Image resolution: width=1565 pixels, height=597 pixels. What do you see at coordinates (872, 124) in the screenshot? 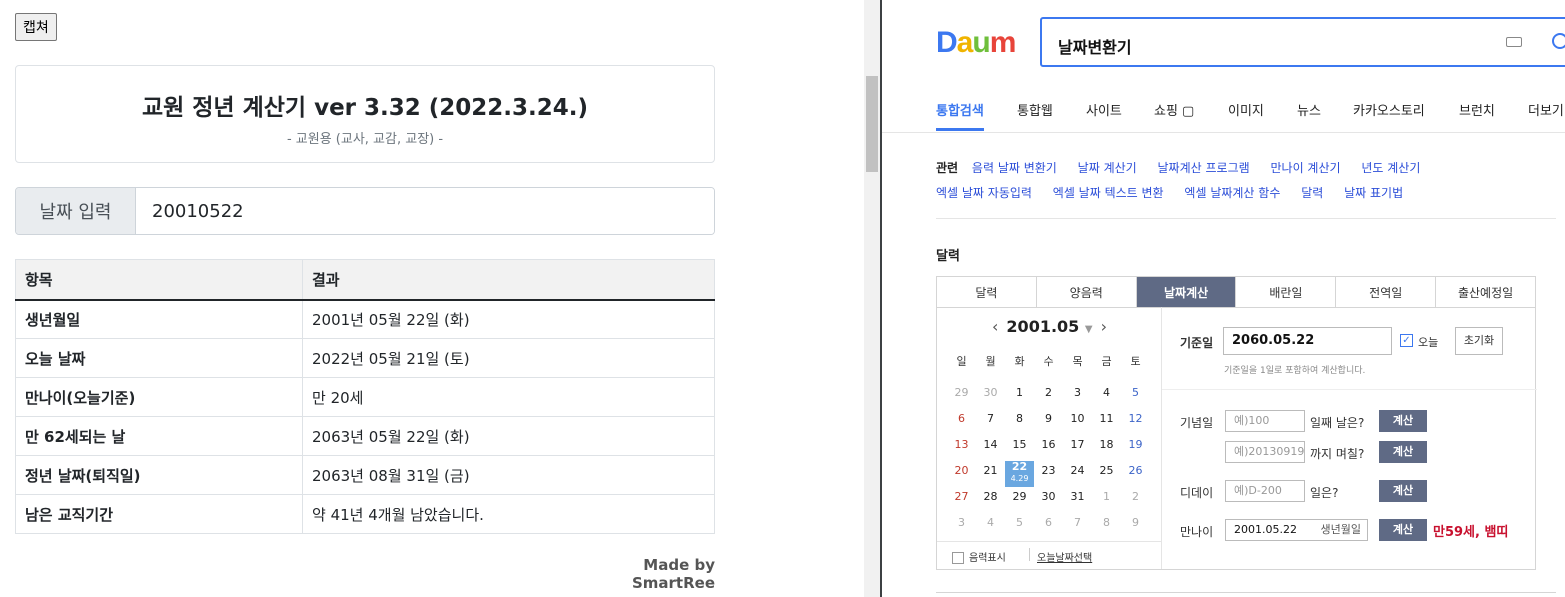
I see `scrollbar-thumb` at bounding box center [872, 124].